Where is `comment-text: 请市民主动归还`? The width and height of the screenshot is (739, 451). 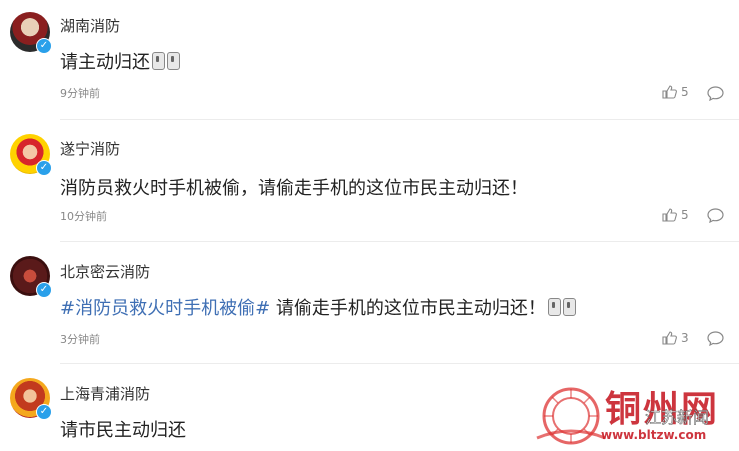 comment-text: 请市民主动归还 is located at coordinates (123, 430).